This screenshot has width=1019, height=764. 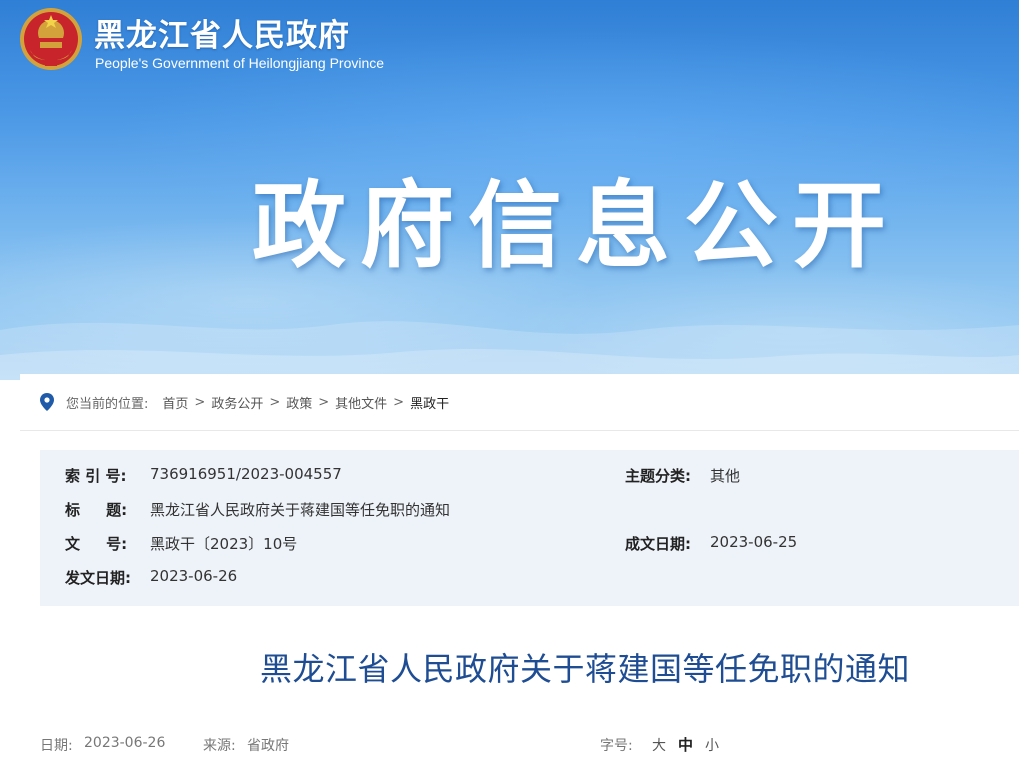 I want to click on published-date-label: 发文日期:, so click(x=98, y=578).